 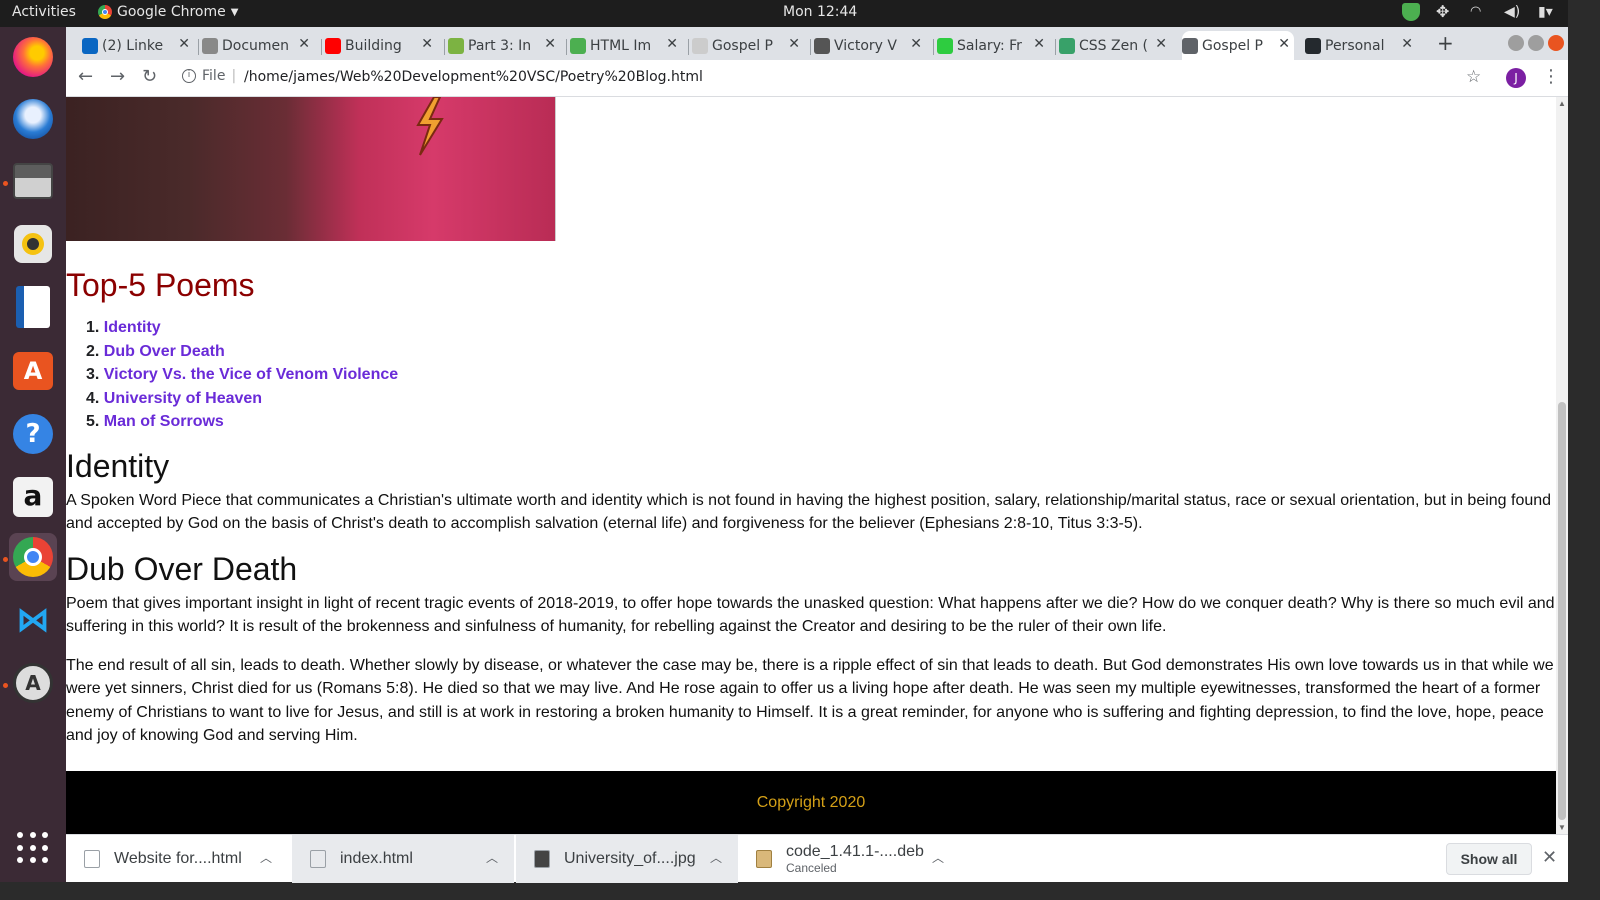 I want to click on tab-title: Documen, so click(x=256, y=45).